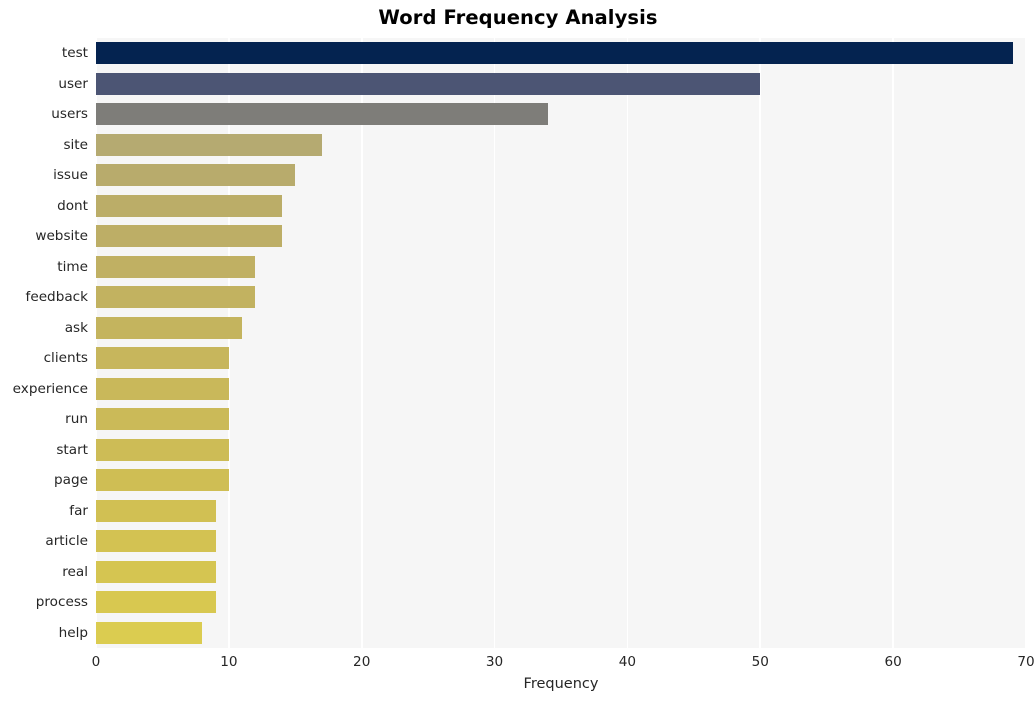 The image size is (1036, 701). I want to click on y-tick-label-help: help, so click(73, 632).